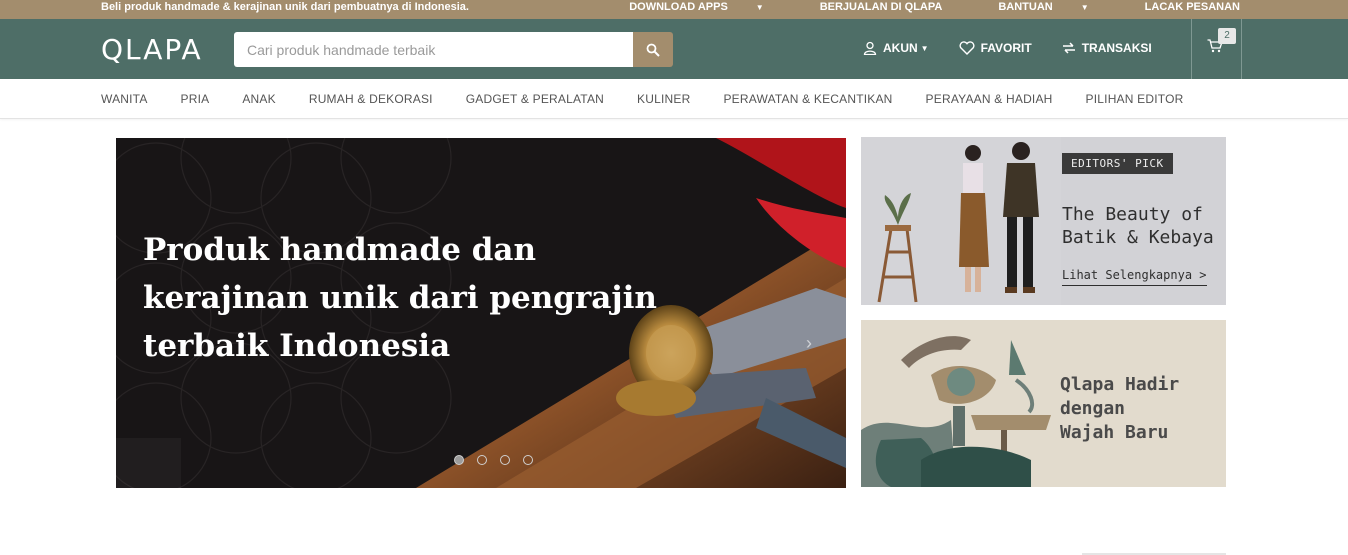  Describe the element at coordinates (870, 48) in the screenshot. I see `user-icon` at that location.